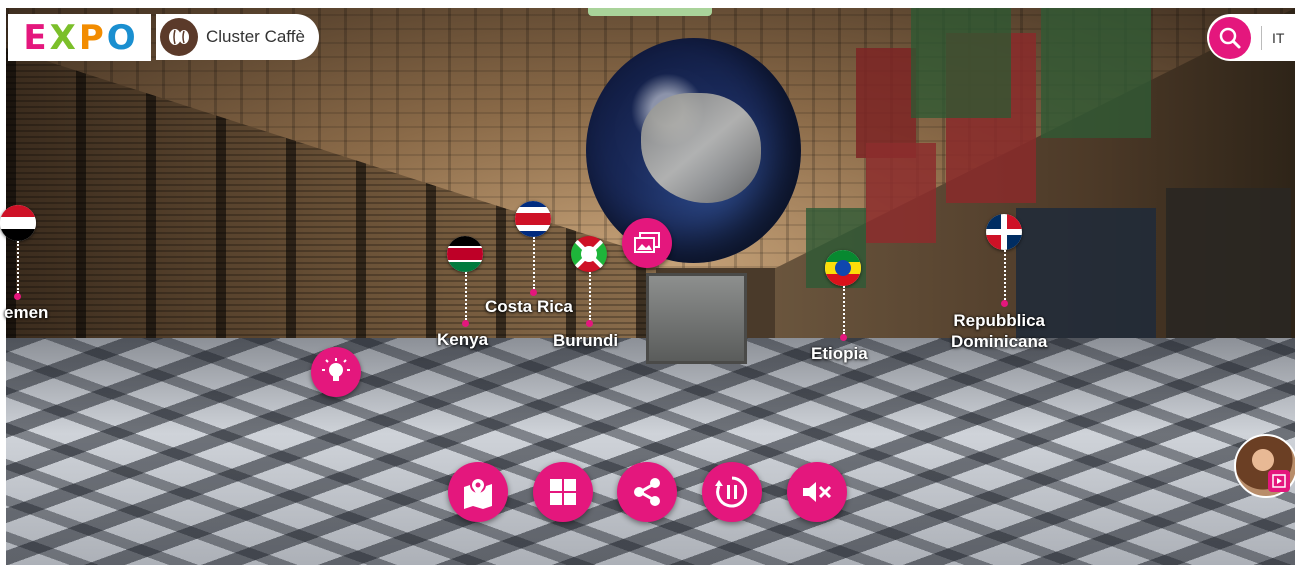 Image resolution: width=1295 pixels, height=565 pixels. I want to click on flag-ethiopia, so click(843, 268).